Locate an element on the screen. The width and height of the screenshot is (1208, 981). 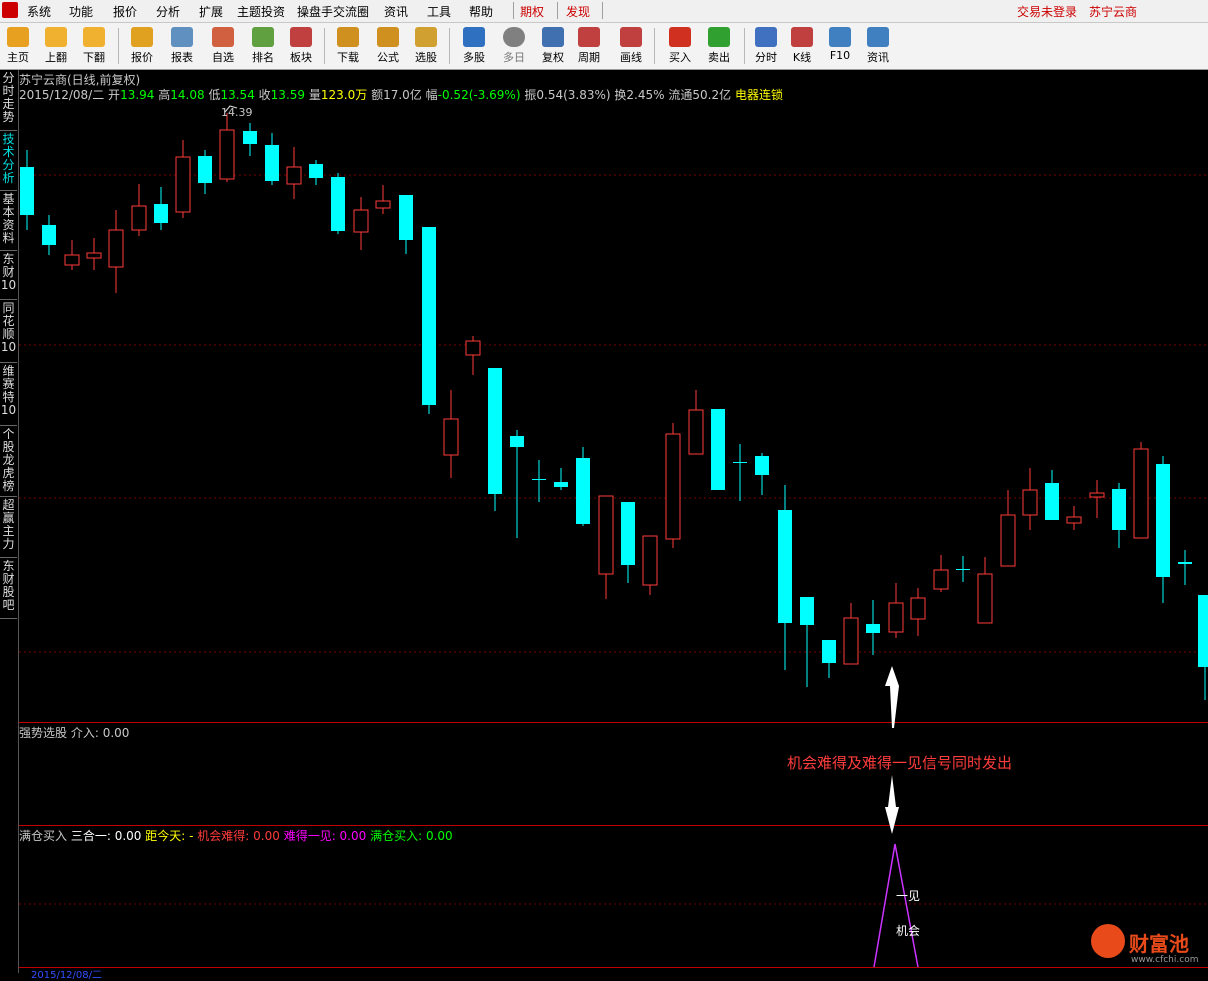
buy-icon is located at coordinates (680, 37).